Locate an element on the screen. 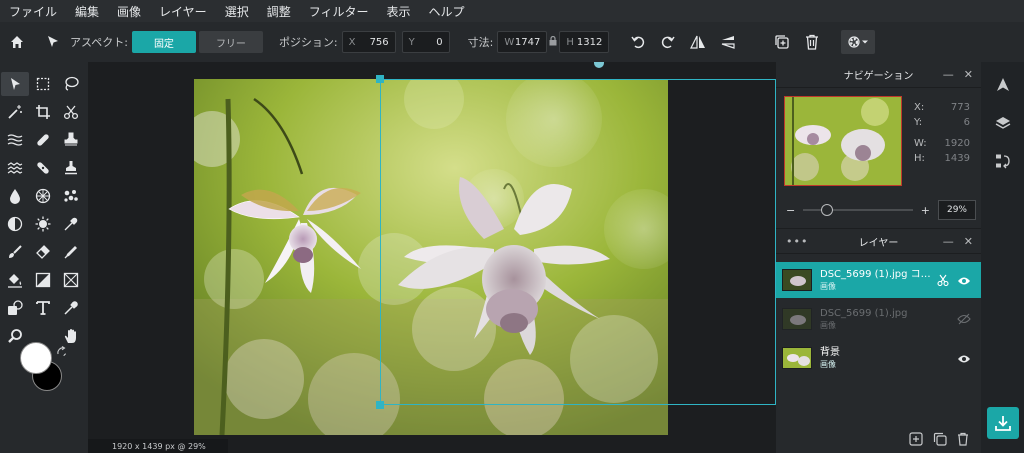  crop-handle-bottom-left is located at coordinates (380, 405).